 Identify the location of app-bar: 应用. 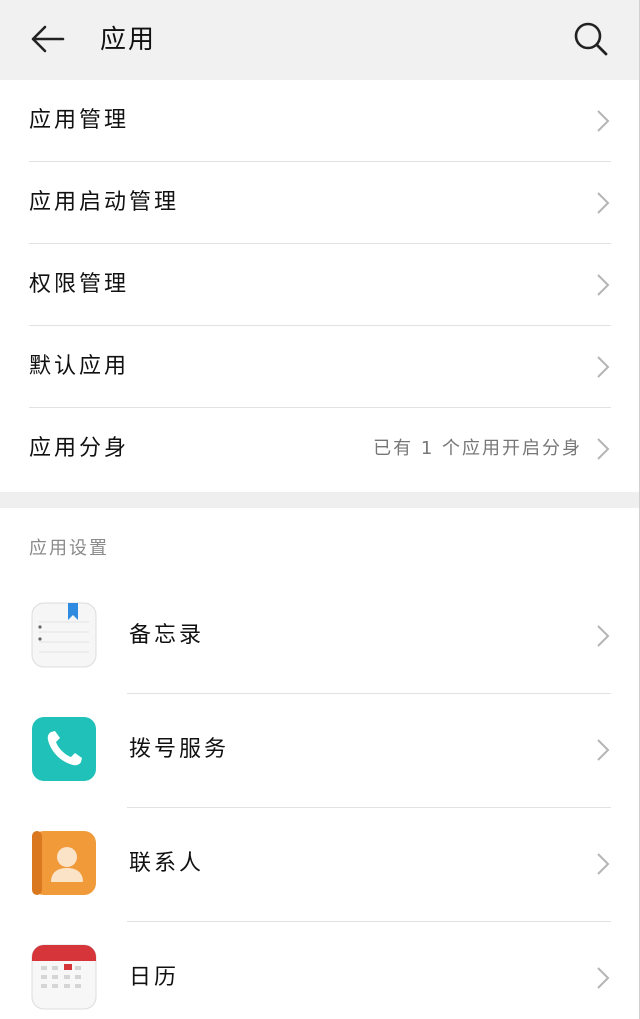
(320, 40).